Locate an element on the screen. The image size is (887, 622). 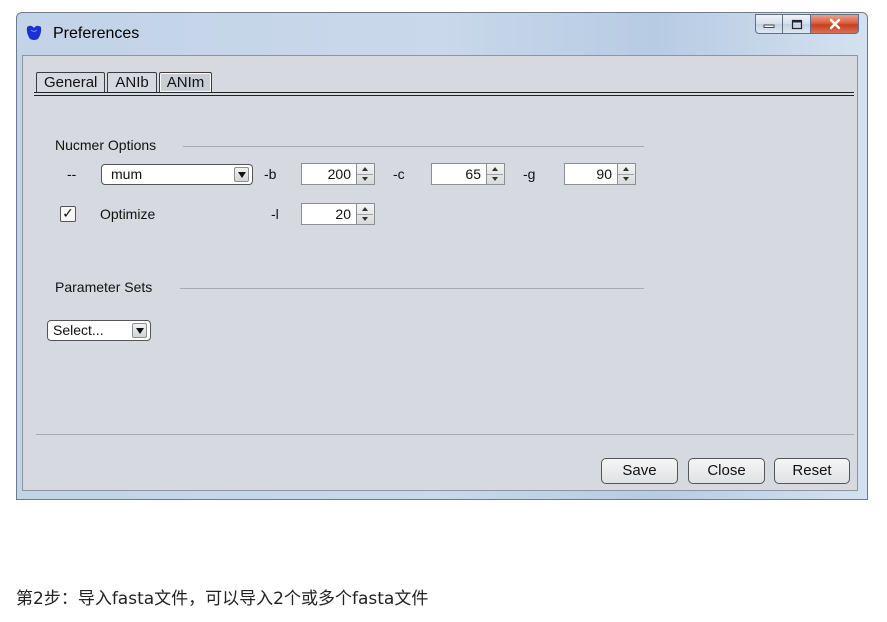
g-spin-buttons is located at coordinates (627, 174).